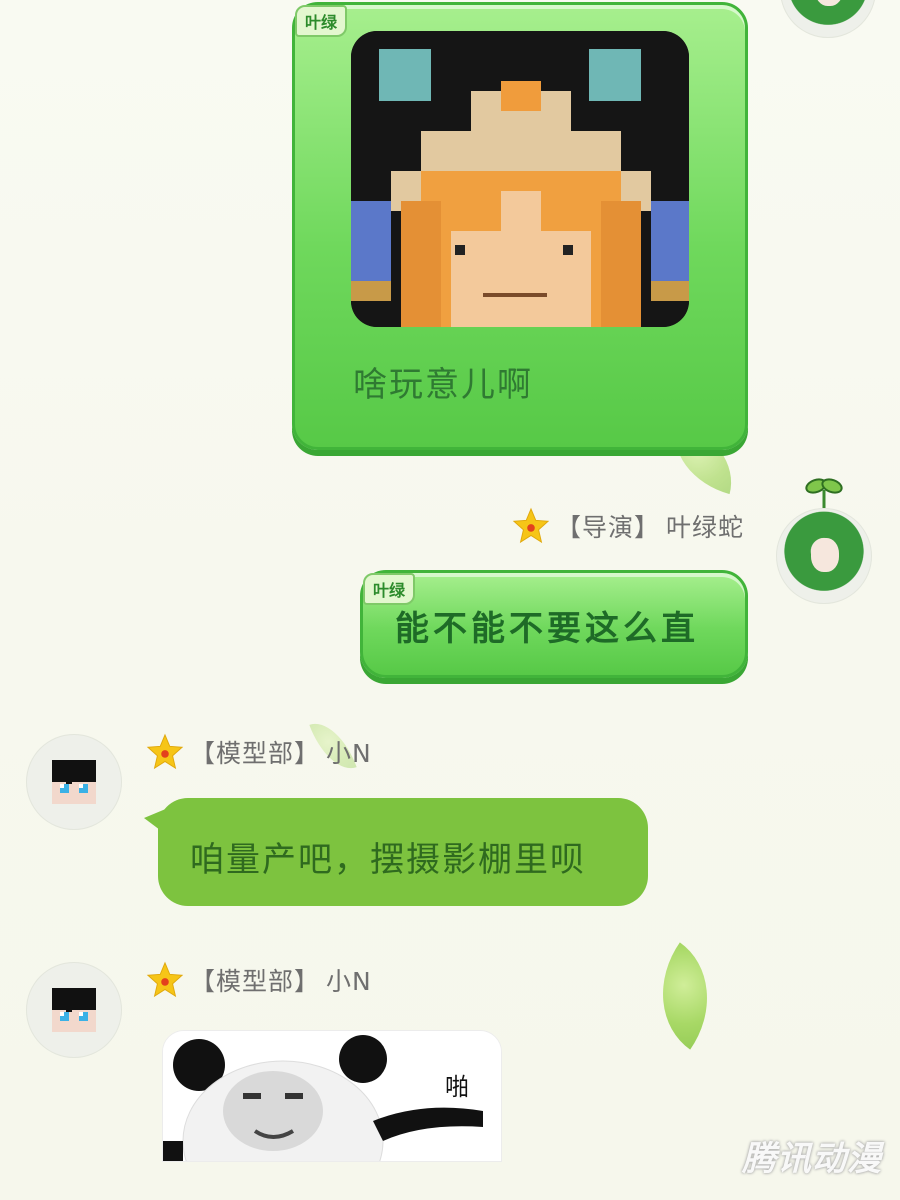  What do you see at coordinates (608, 527) in the screenshot?
I see `sender-role: 【导演】` at bounding box center [608, 527].